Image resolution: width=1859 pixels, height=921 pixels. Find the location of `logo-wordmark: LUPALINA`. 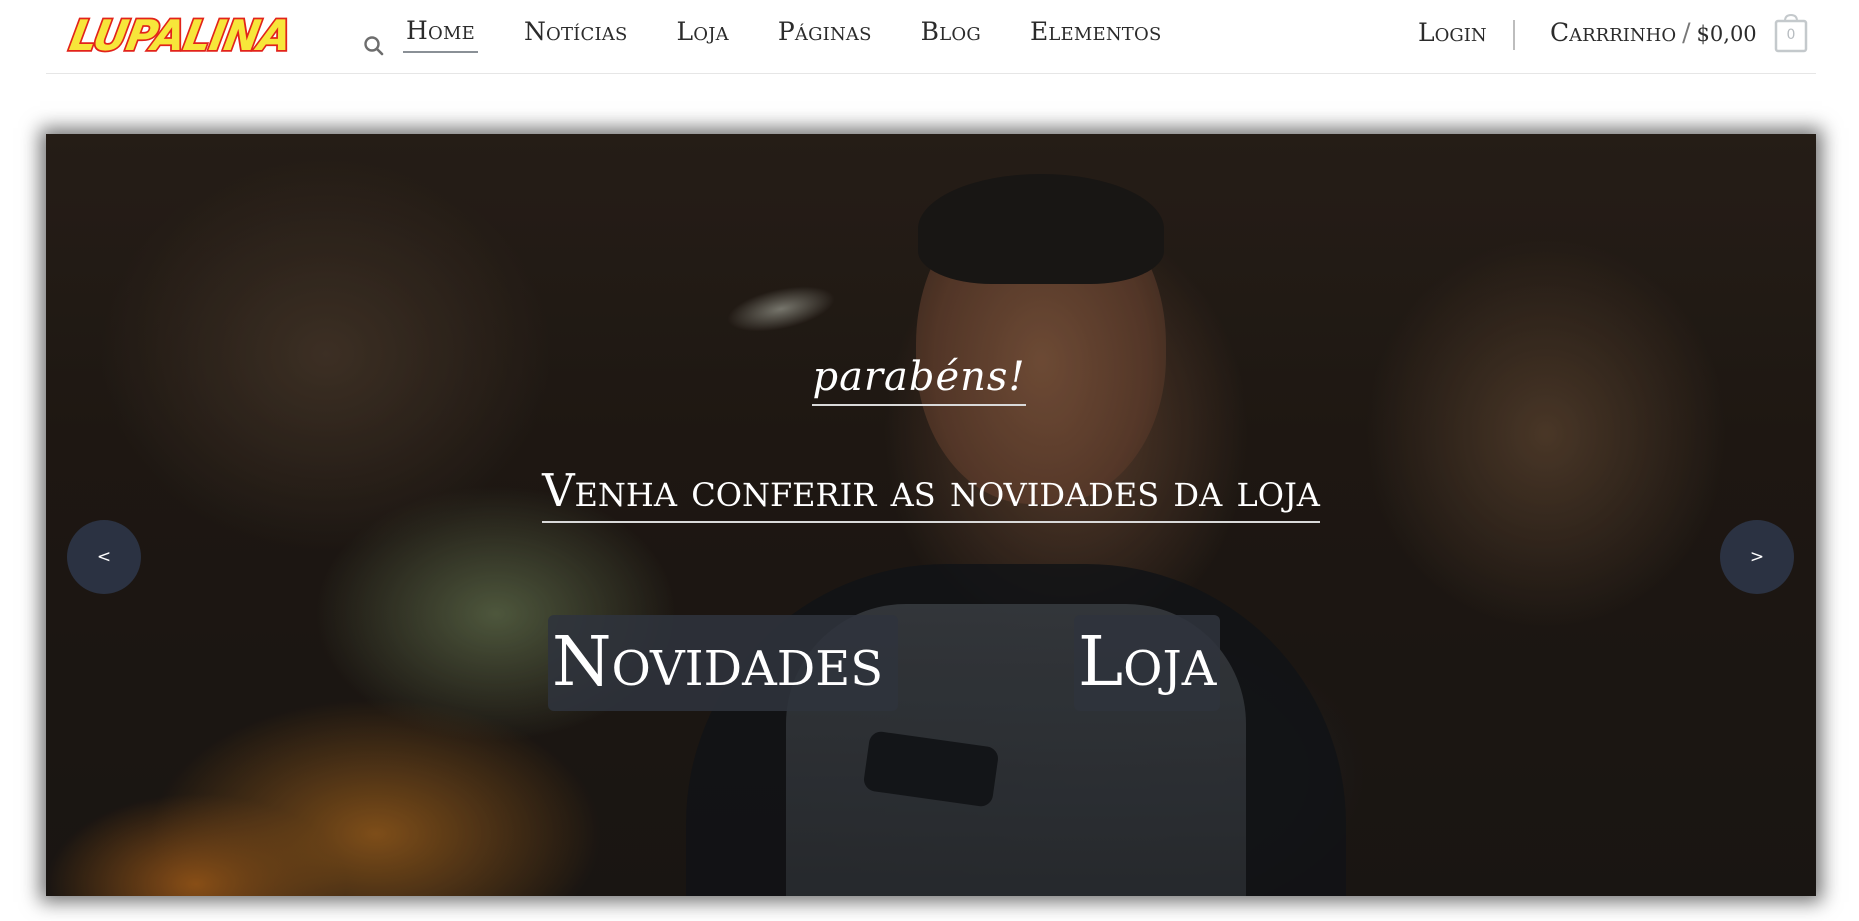

logo-wordmark: LUPALINA is located at coordinates (180, 35).